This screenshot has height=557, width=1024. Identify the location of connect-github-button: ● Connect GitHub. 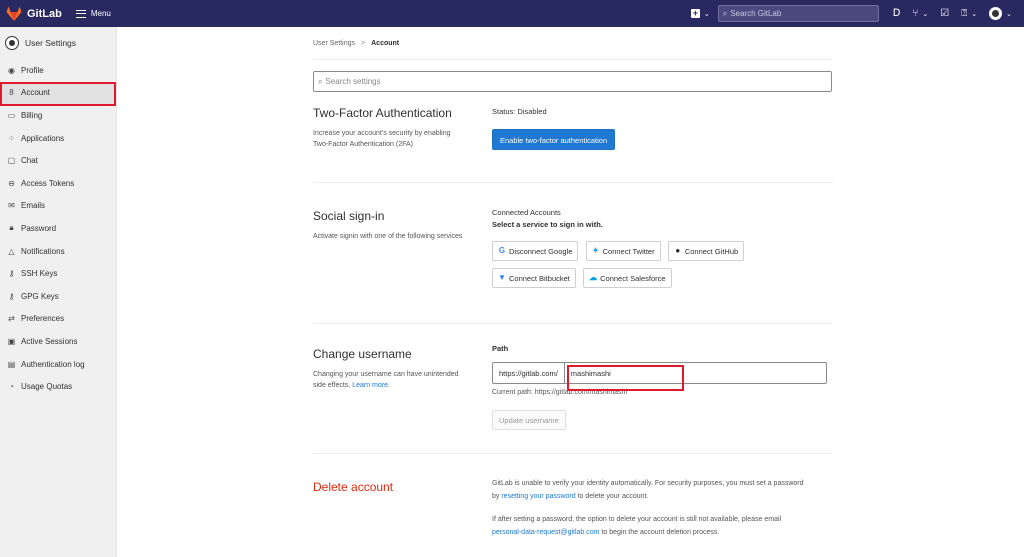
(706, 251).